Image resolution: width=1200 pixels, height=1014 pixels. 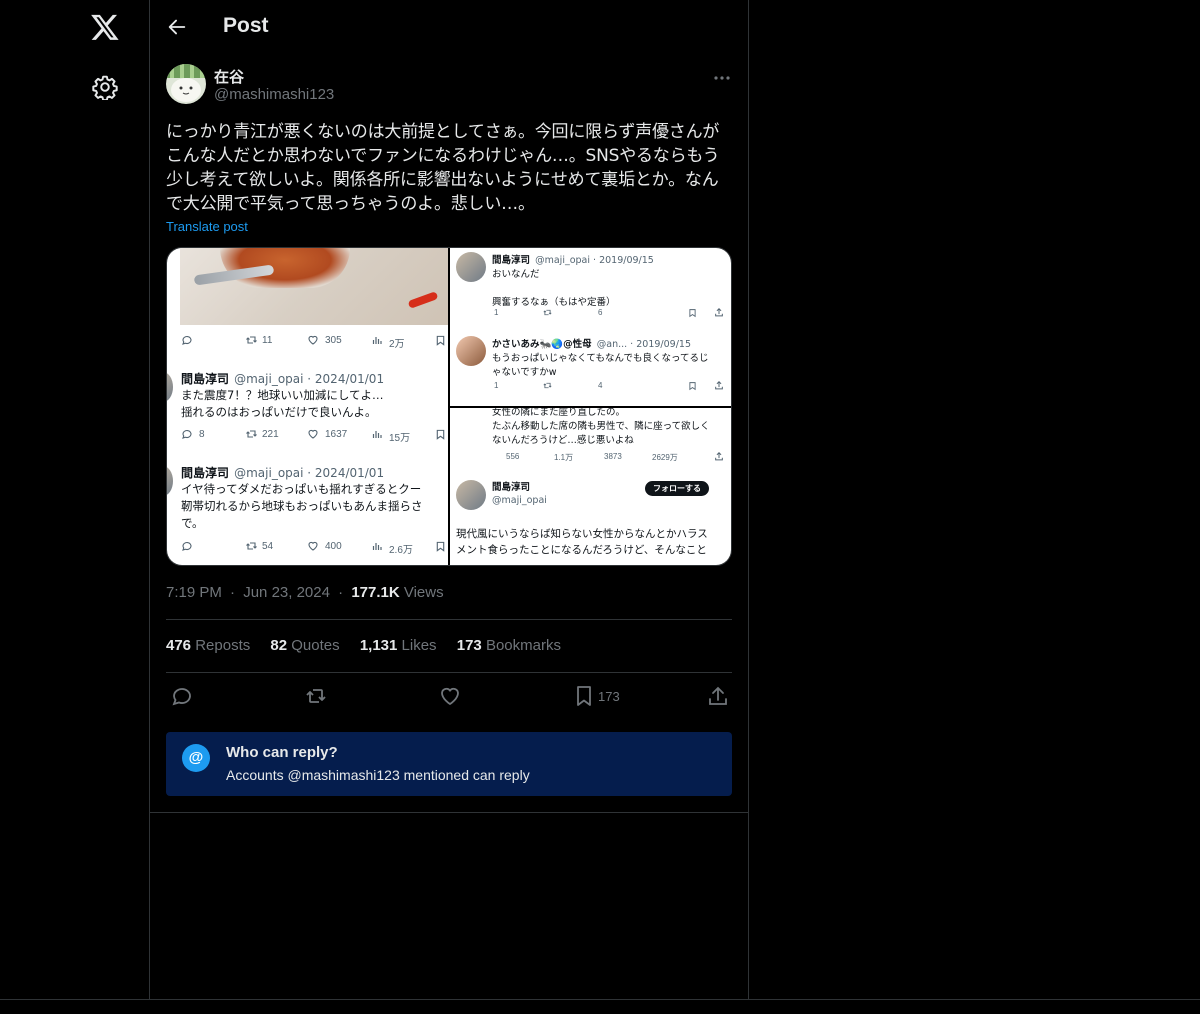 I want to click on quotes-count: 82 Quotes, so click(x=304, y=645).